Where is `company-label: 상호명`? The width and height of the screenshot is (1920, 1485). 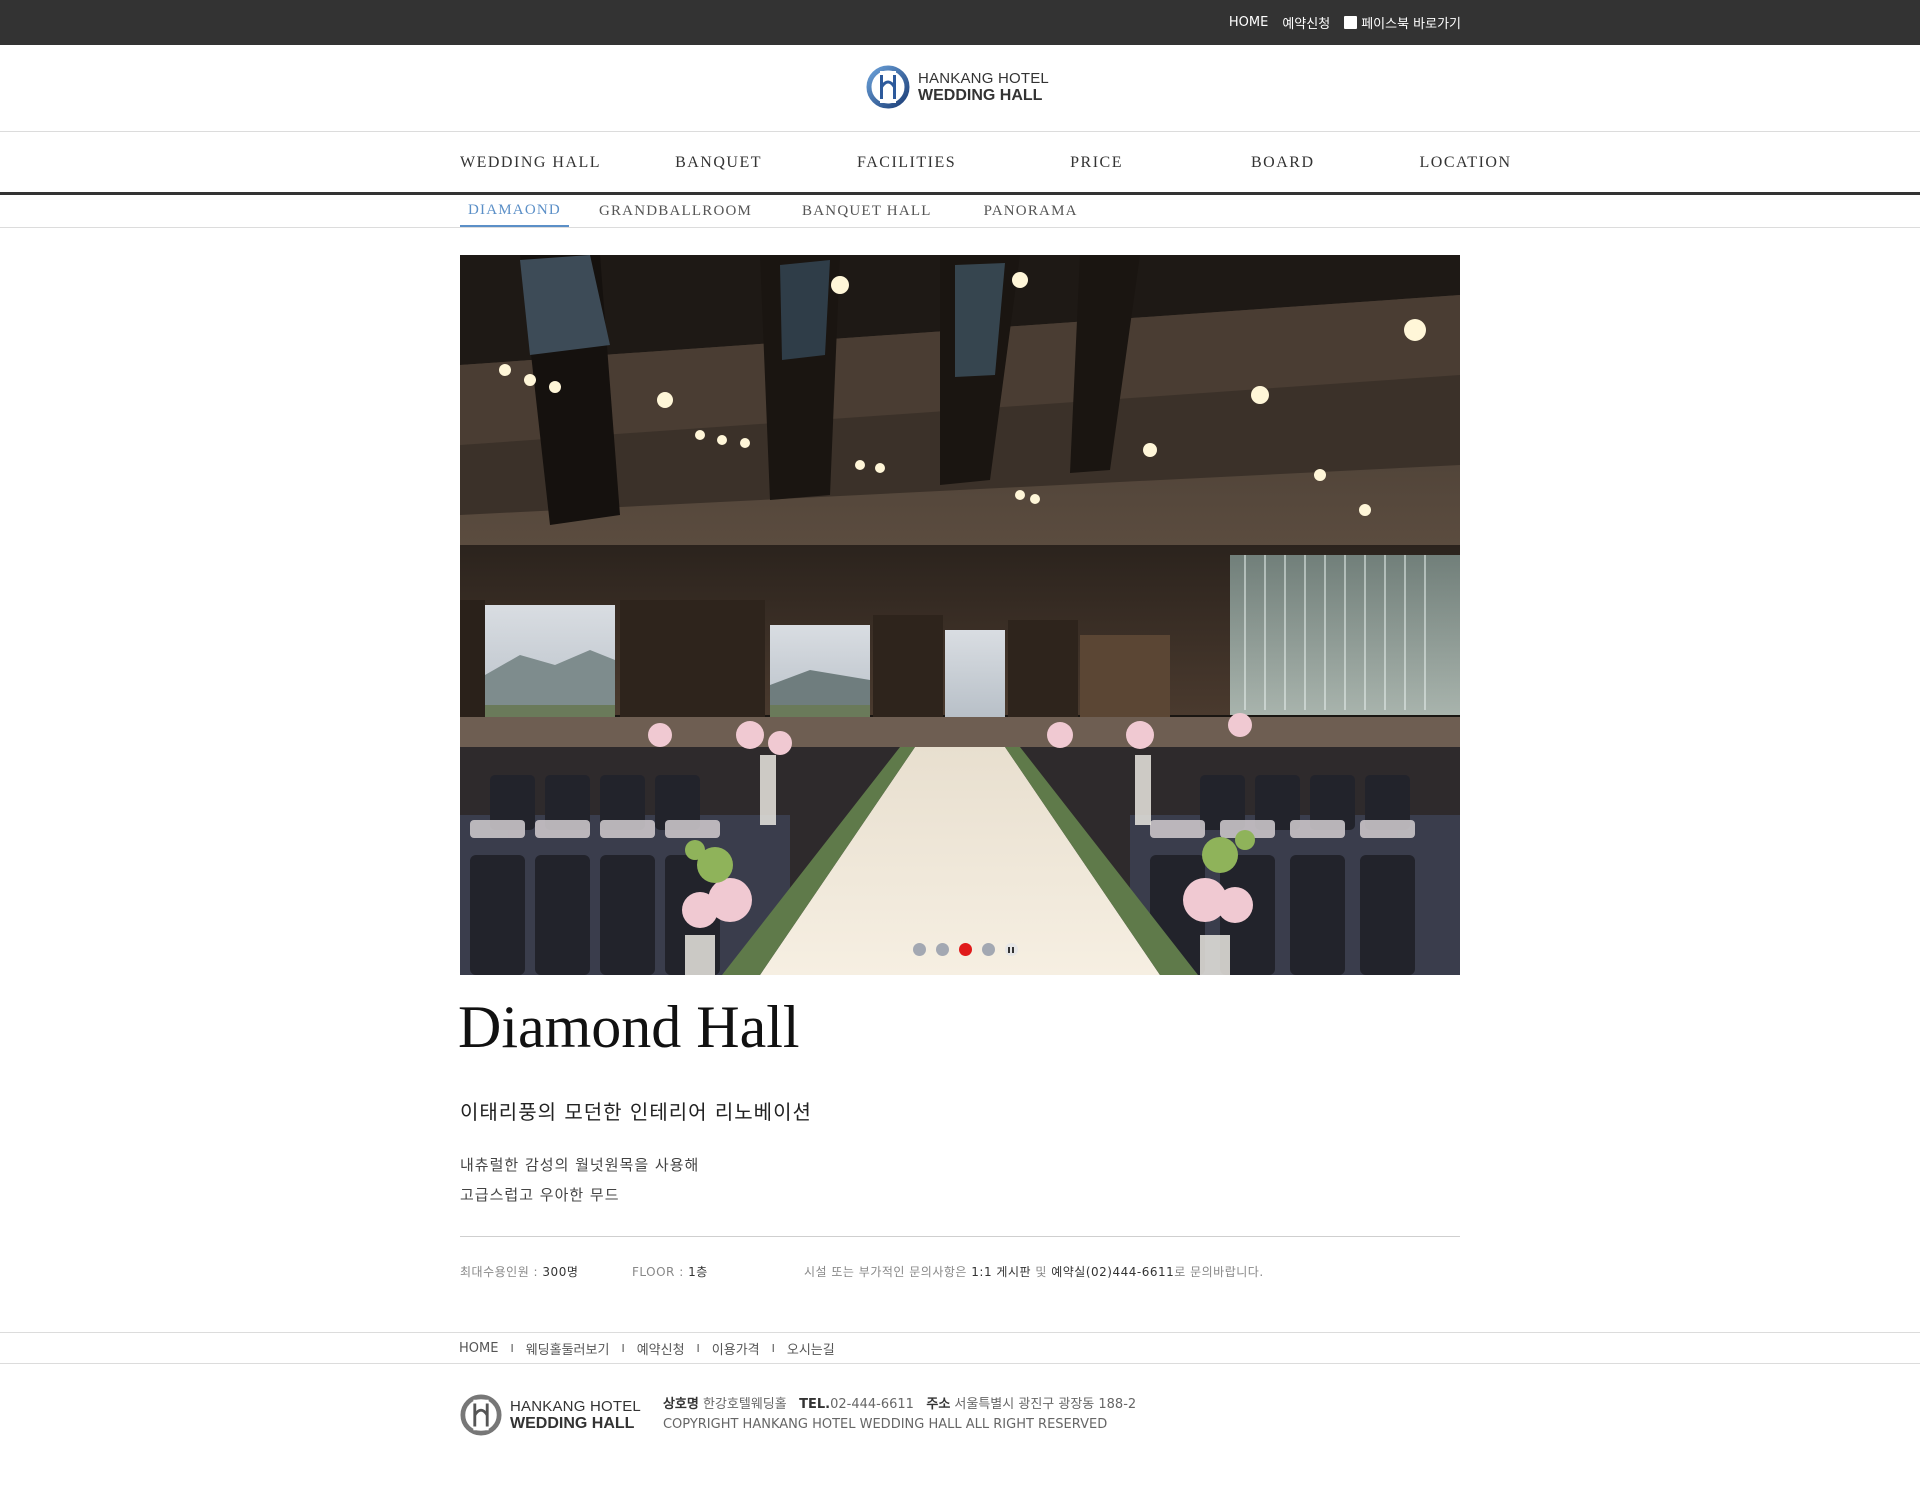 company-label: 상호명 is located at coordinates (680, 1404).